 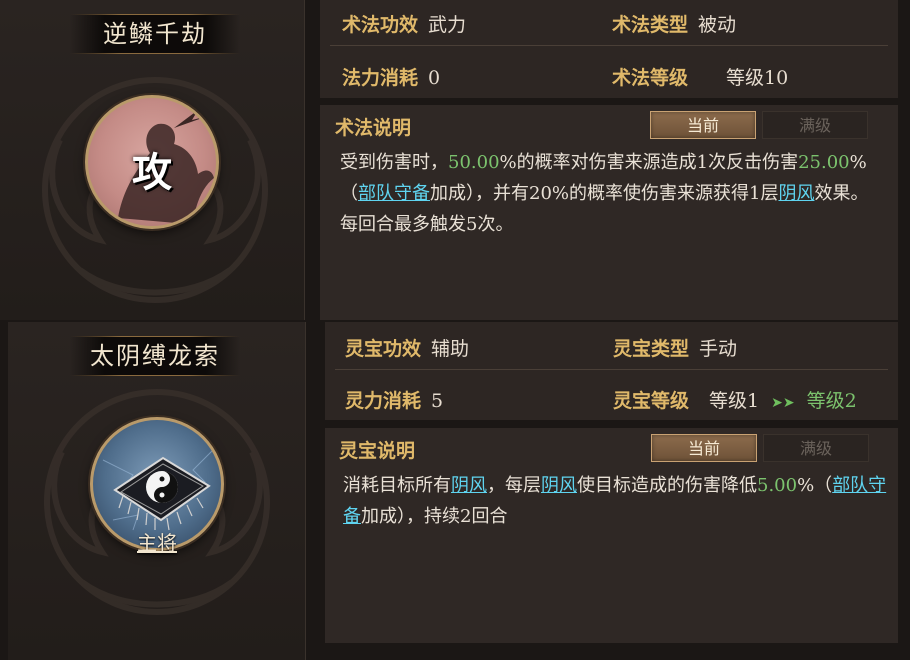 What do you see at coordinates (609, 45) in the screenshot?
I see `skill-info-divider` at bounding box center [609, 45].